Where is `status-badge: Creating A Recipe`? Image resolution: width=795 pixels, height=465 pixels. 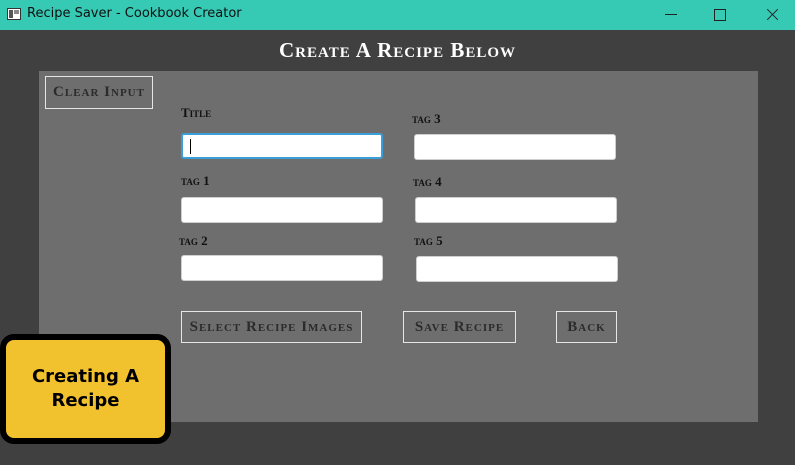 status-badge: Creating A Recipe is located at coordinates (85, 389).